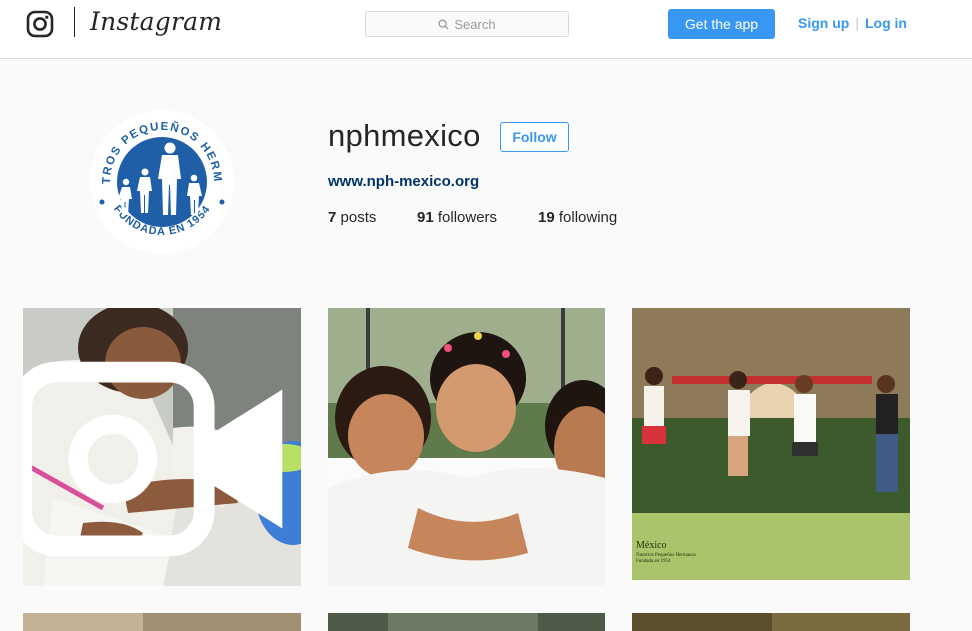 This screenshot has width=972, height=631. Describe the element at coordinates (332, 217) in the screenshot. I see `posts-count: 7` at that location.